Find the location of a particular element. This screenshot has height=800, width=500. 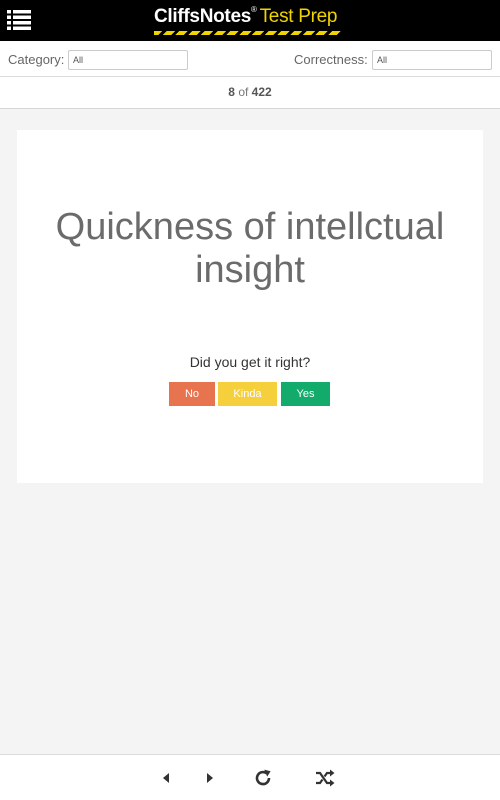

previous-card-button is located at coordinates (166, 778).